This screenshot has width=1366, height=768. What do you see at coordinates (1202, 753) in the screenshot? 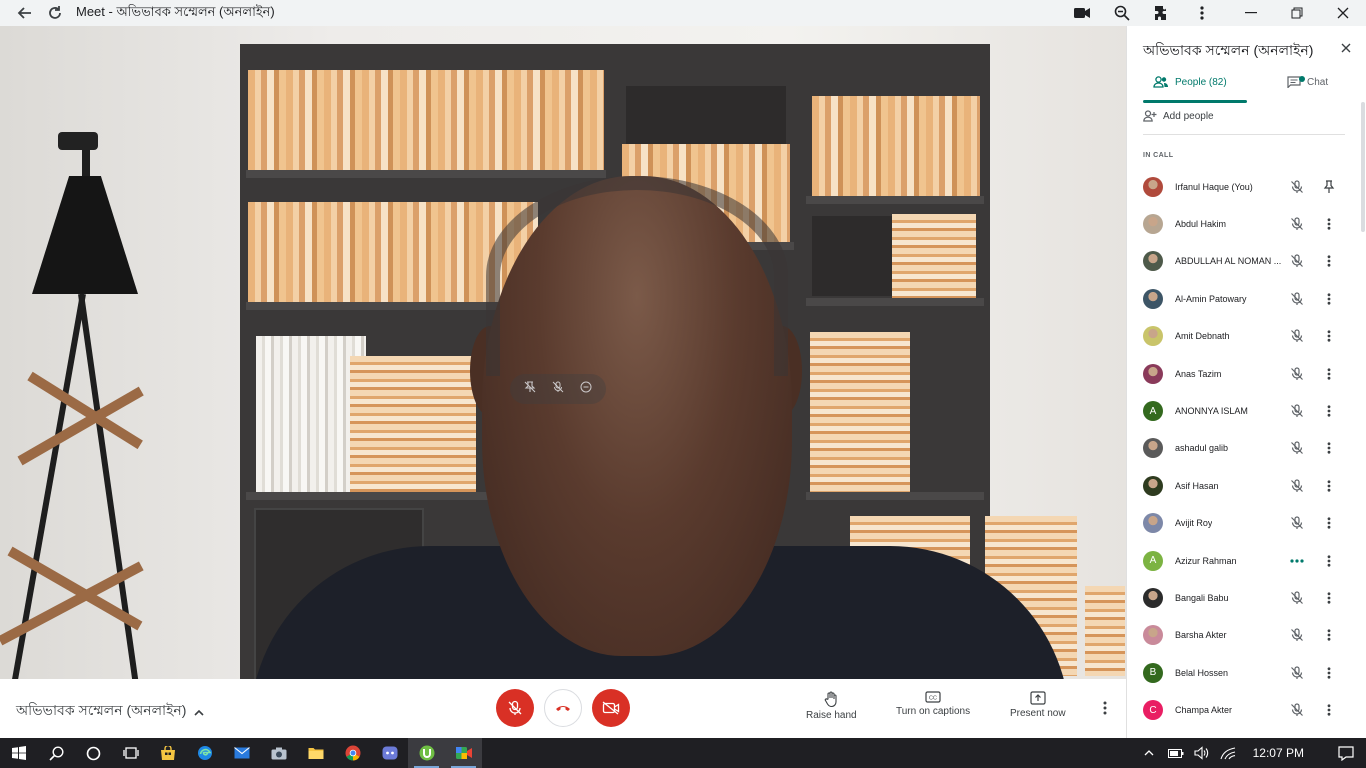
I see `volume-icon` at bounding box center [1202, 753].